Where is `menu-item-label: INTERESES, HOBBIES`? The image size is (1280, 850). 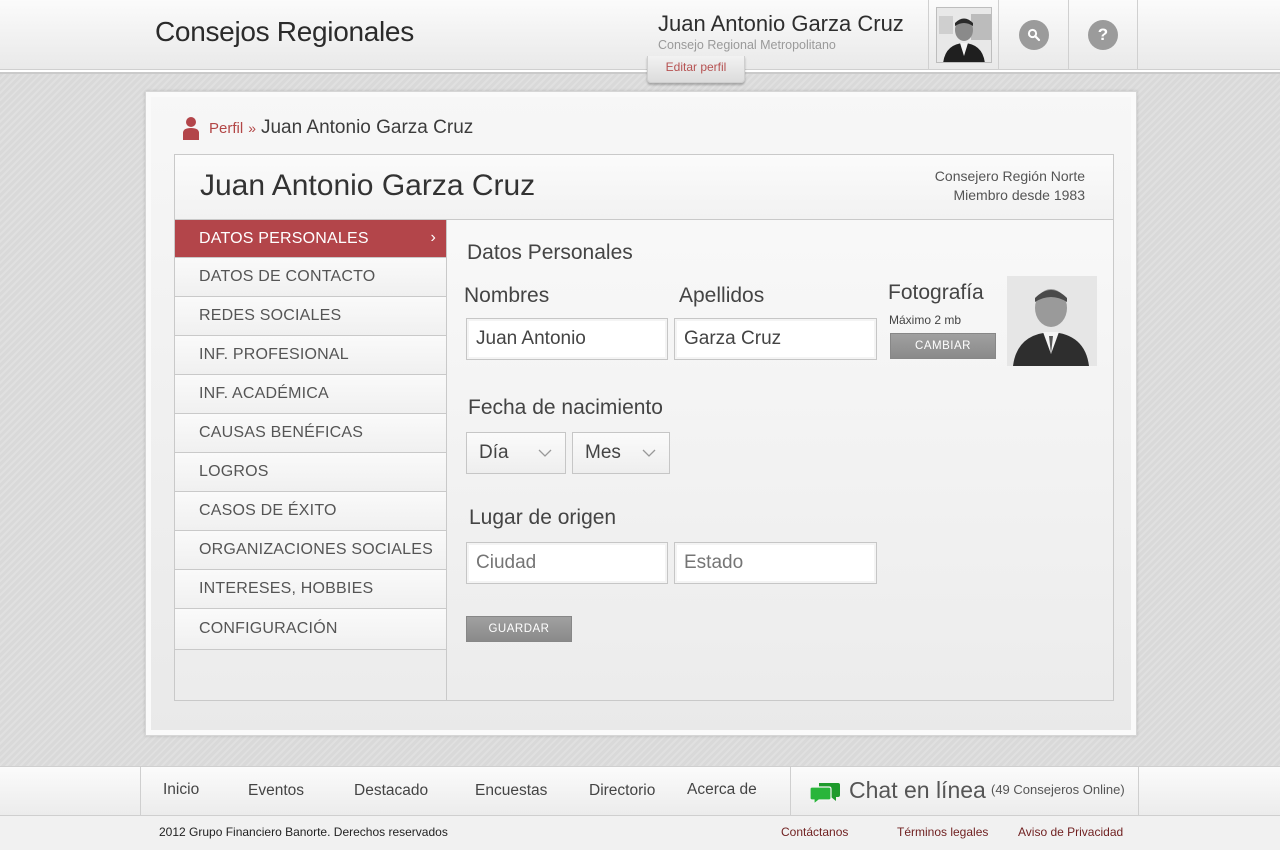
menu-item-label: INTERESES, HOBBIES is located at coordinates (286, 588).